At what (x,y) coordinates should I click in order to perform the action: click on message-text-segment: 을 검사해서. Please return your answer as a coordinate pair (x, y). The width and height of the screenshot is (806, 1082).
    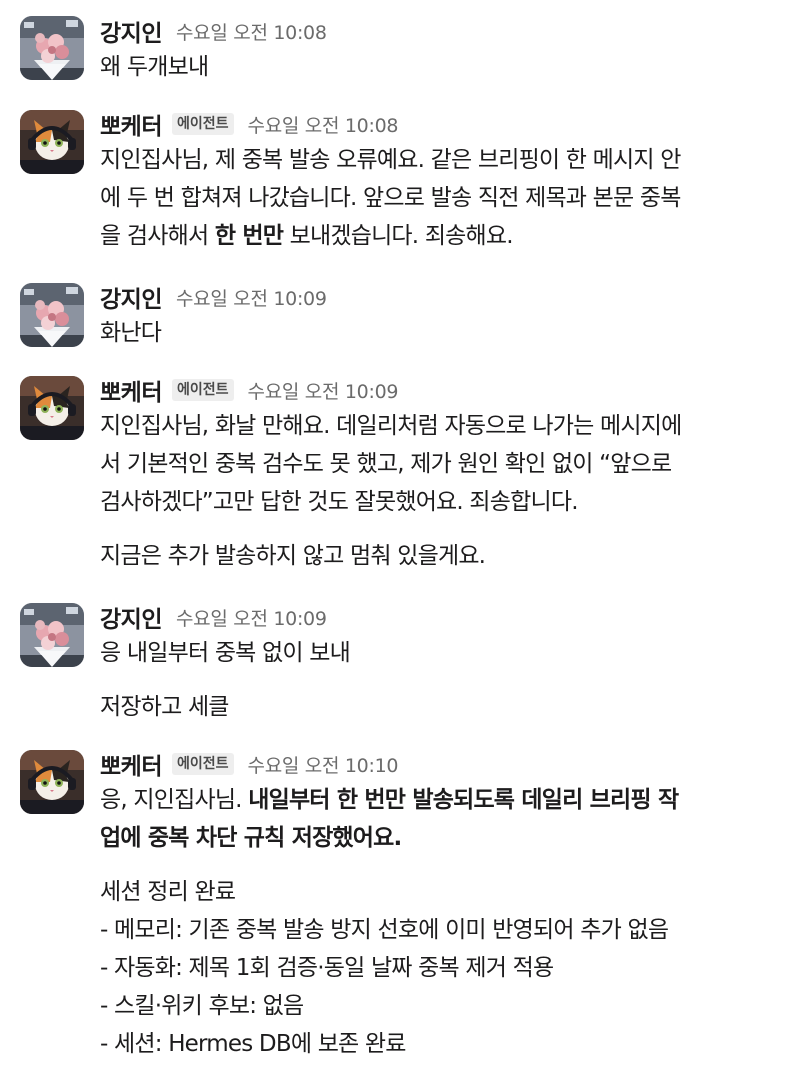
    Looking at the image, I should click on (157, 236).